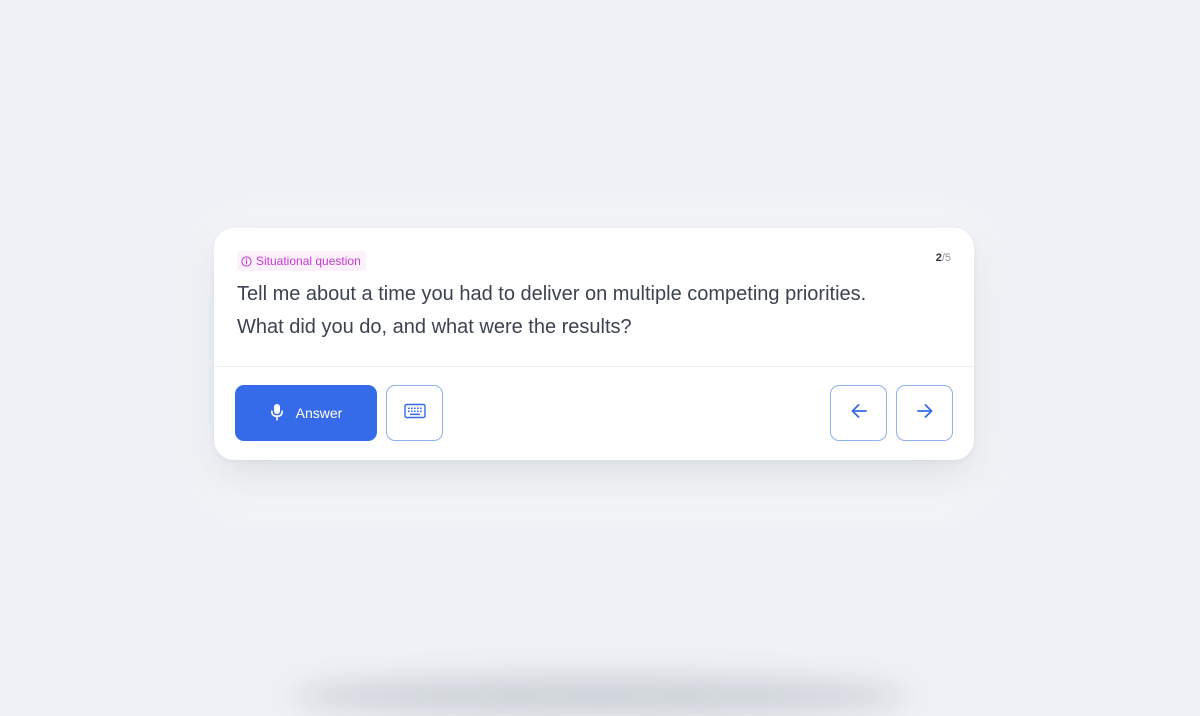 The image size is (1200, 716). I want to click on keyboard-input-button, so click(414, 413).